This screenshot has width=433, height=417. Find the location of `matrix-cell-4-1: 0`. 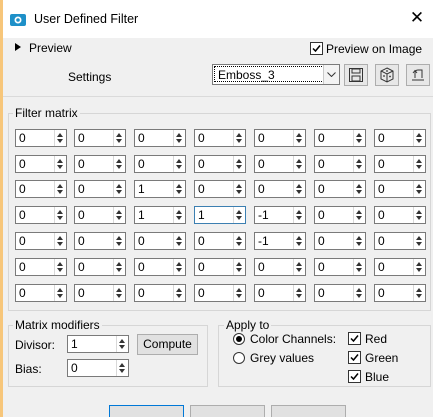

matrix-cell-4-1: 0 is located at coordinates (100, 241).